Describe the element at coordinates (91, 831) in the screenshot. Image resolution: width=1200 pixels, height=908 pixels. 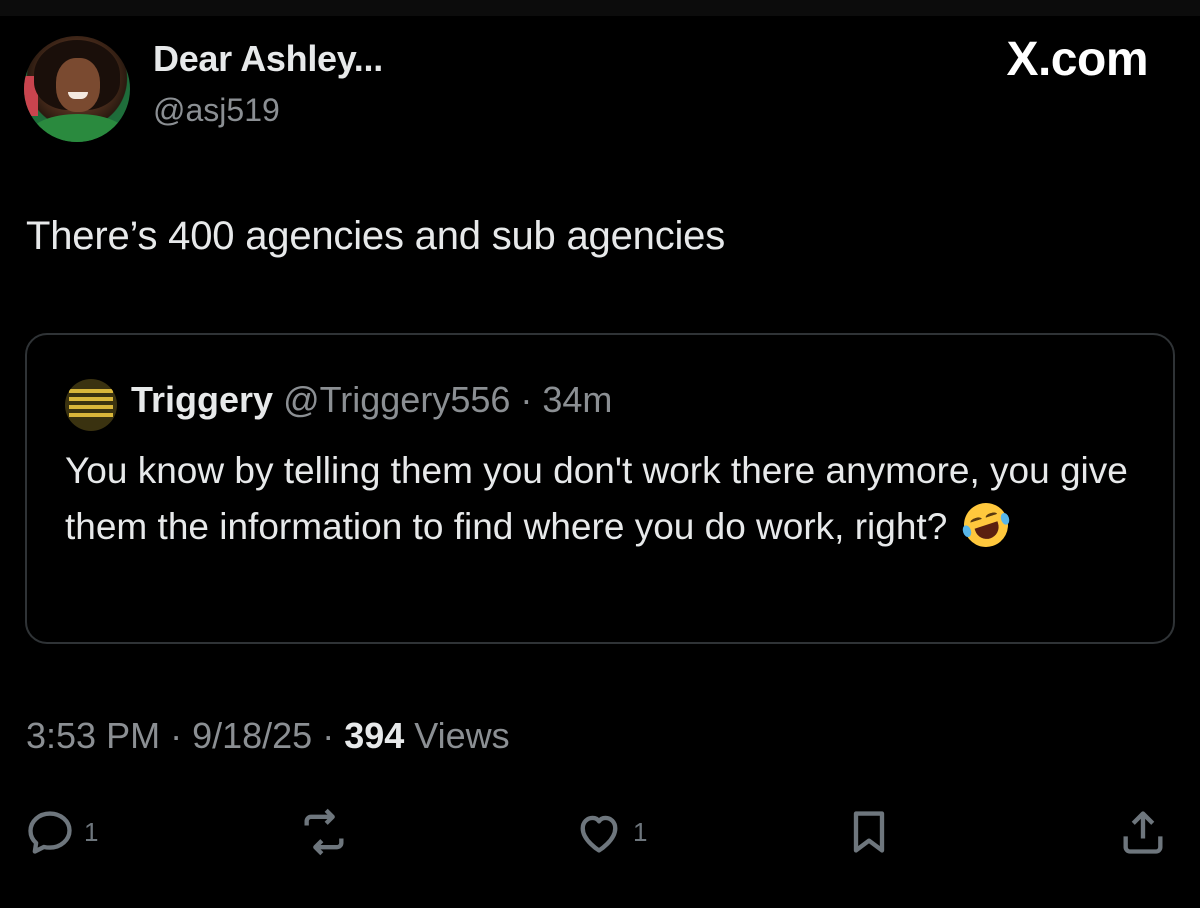
I see `reply-count: 1` at that location.